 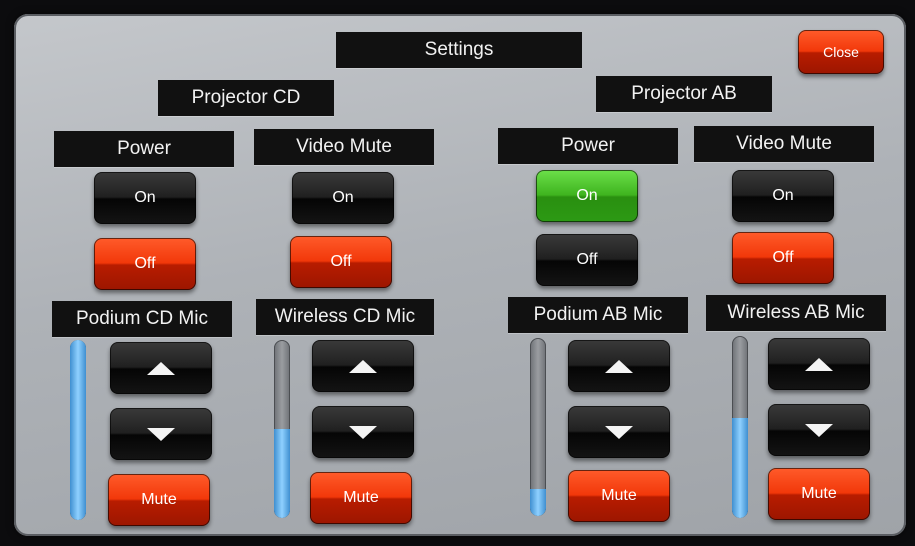 What do you see at coordinates (459, 50) in the screenshot?
I see `page-title: Settings` at bounding box center [459, 50].